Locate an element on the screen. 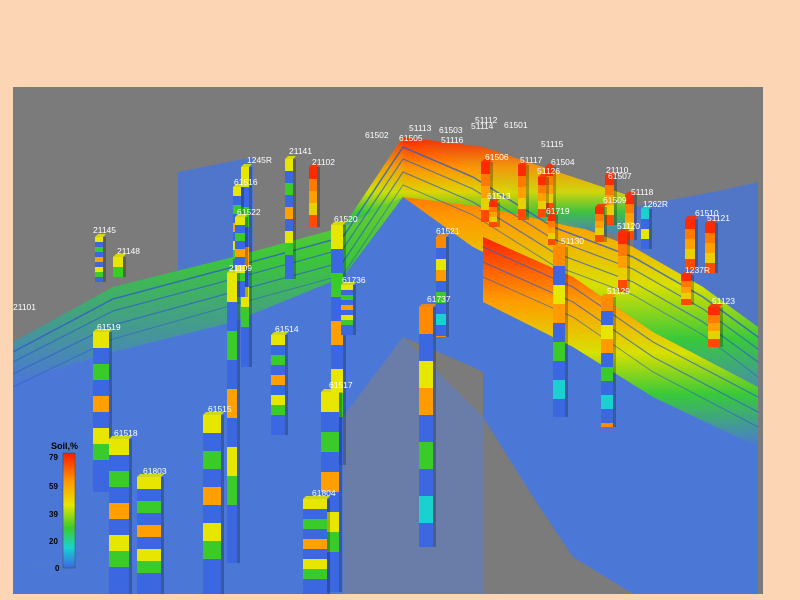  well-label-51117: 51117 is located at coordinates (531, 160).